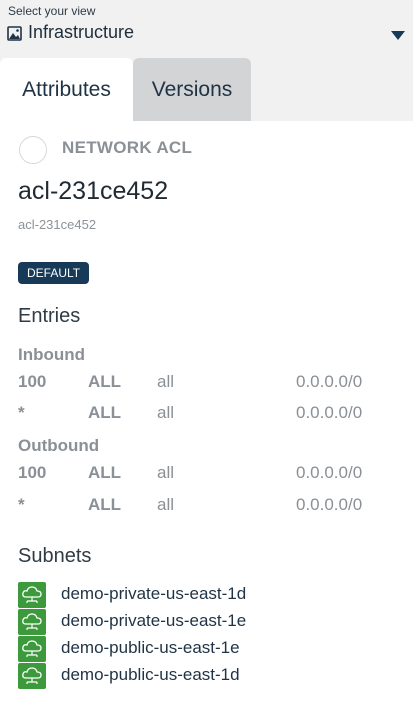  I want to click on subnets-heading: Subnets, so click(55, 556).